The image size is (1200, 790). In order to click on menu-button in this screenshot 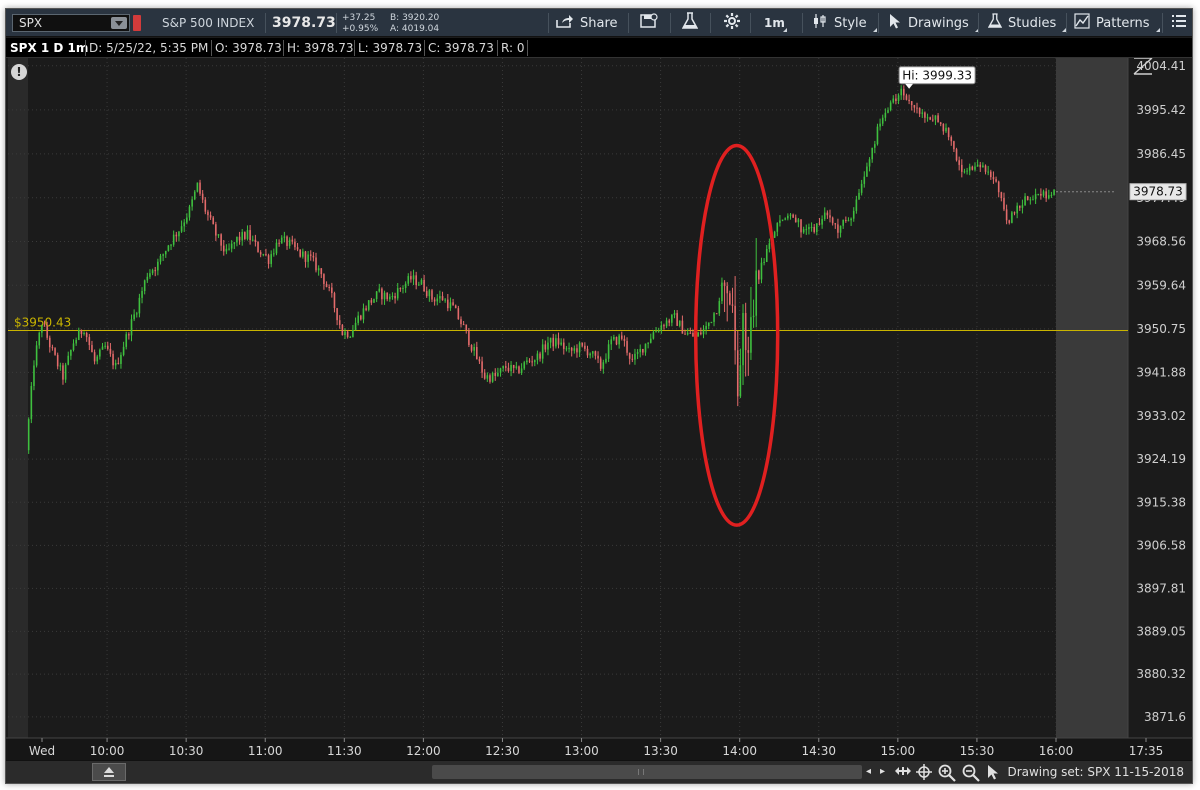, I will do `click(1179, 23)`.